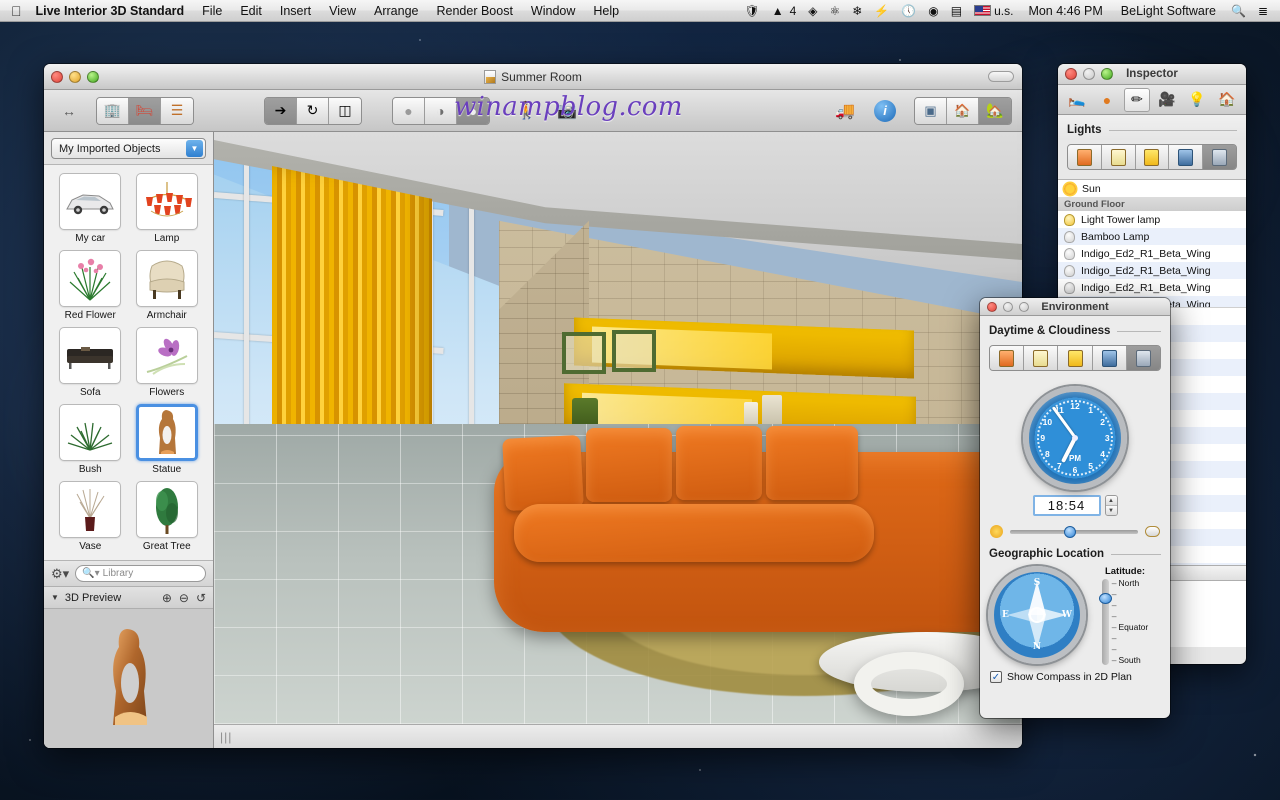 This screenshot has height=800, width=1280. What do you see at coordinates (857, 11) in the screenshot?
I see `leaf-icon: ❄` at bounding box center [857, 11].